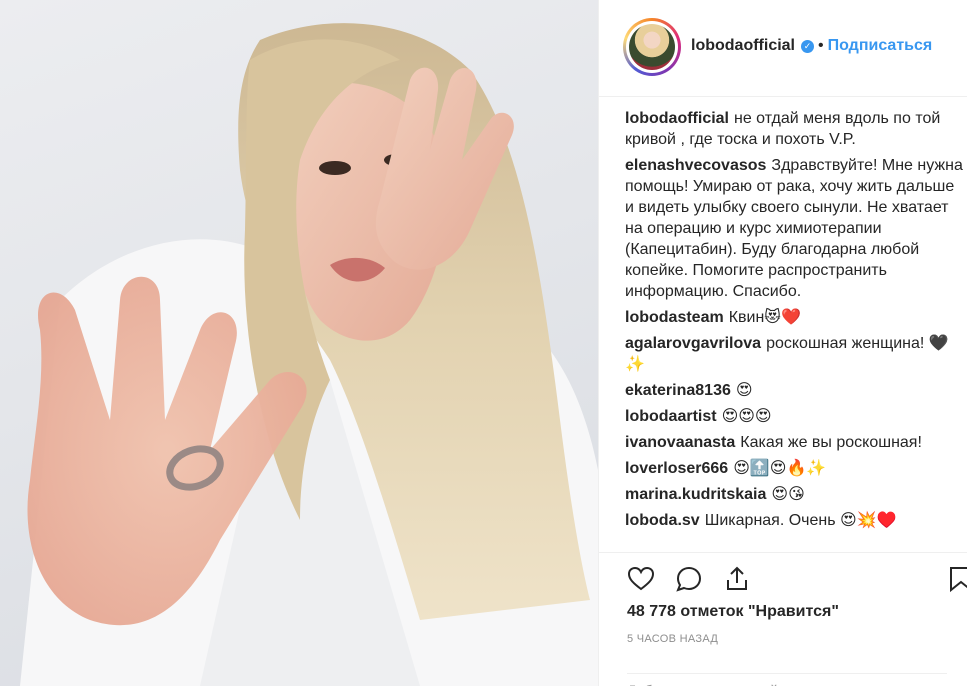  Describe the element at coordinates (744, 390) in the screenshot. I see `comment-text: 😍` at that location.